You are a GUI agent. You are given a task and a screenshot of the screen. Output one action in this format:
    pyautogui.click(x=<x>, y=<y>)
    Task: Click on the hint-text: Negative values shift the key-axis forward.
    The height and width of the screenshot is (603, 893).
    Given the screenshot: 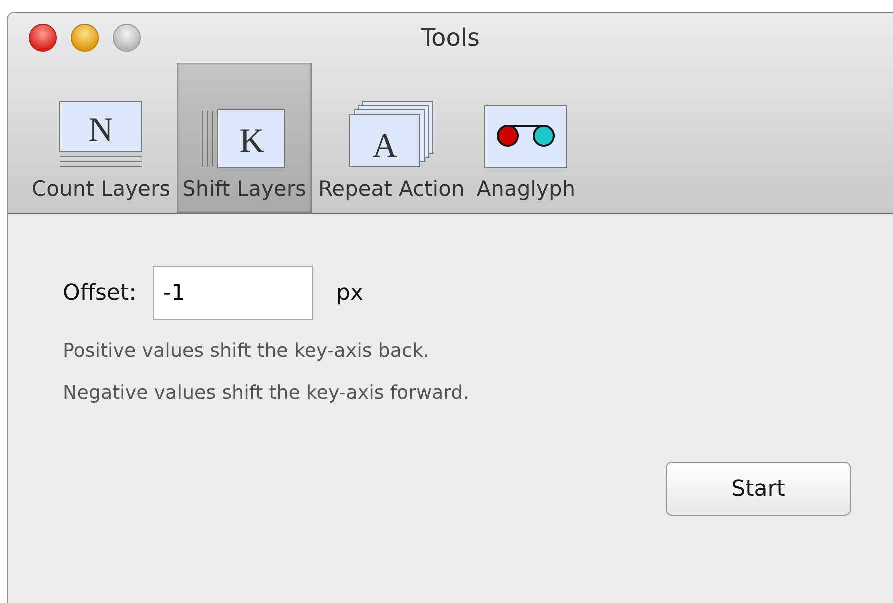 What is the action you would take?
    pyautogui.click(x=266, y=393)
    